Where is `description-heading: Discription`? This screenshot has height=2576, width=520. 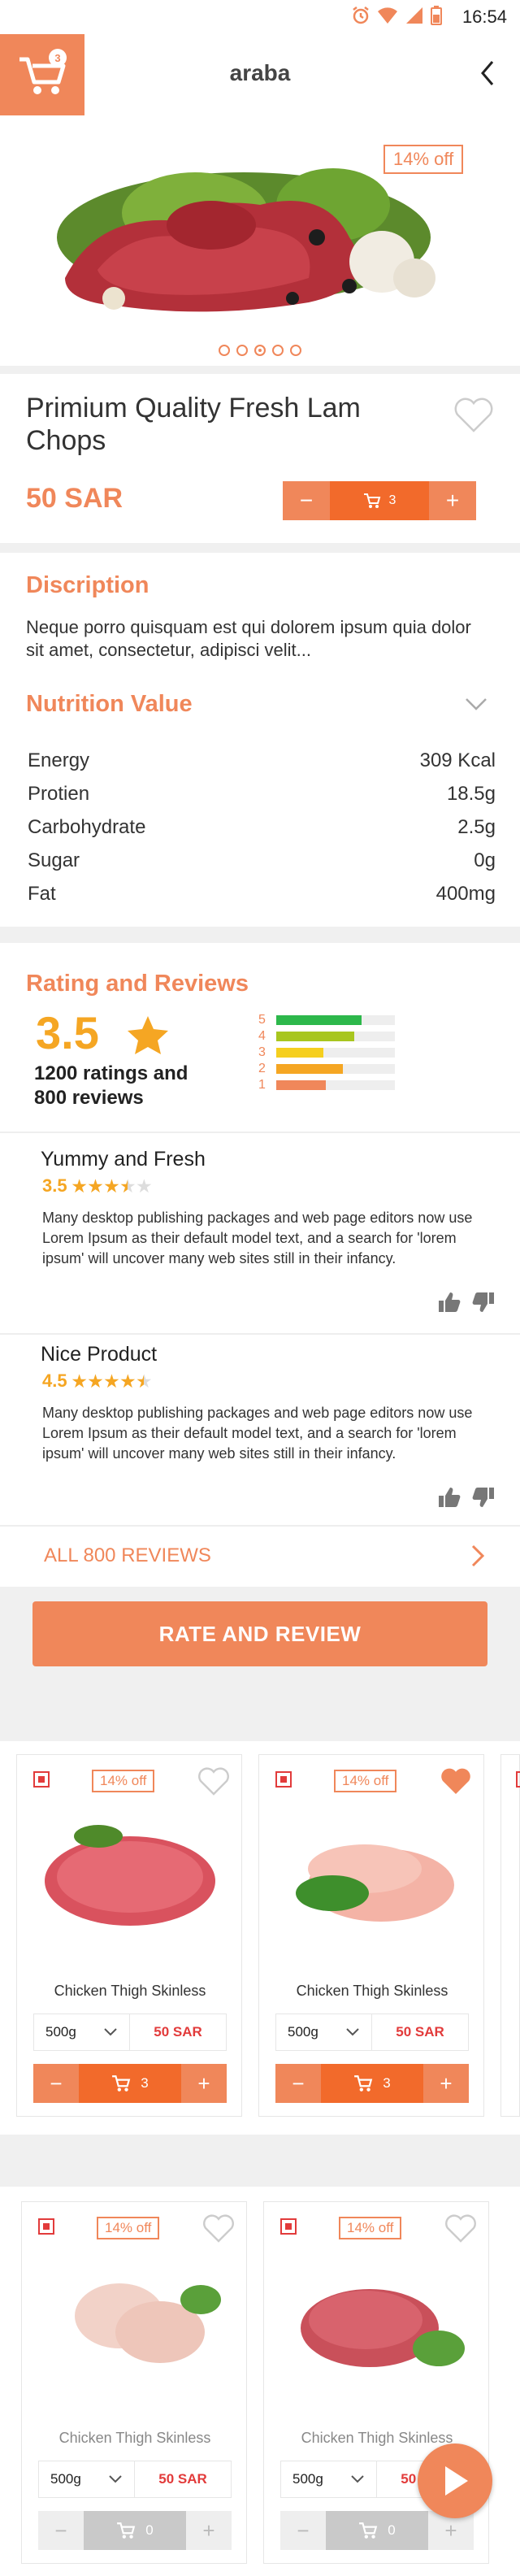
description-heading: Discription is located at coordinates (88, 585).